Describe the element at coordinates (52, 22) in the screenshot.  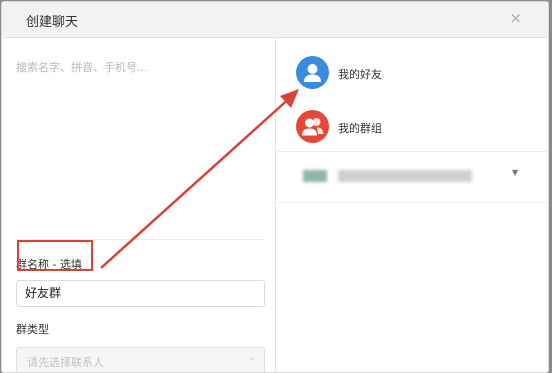
I see `dialog-title: 创建聊天` at that location.